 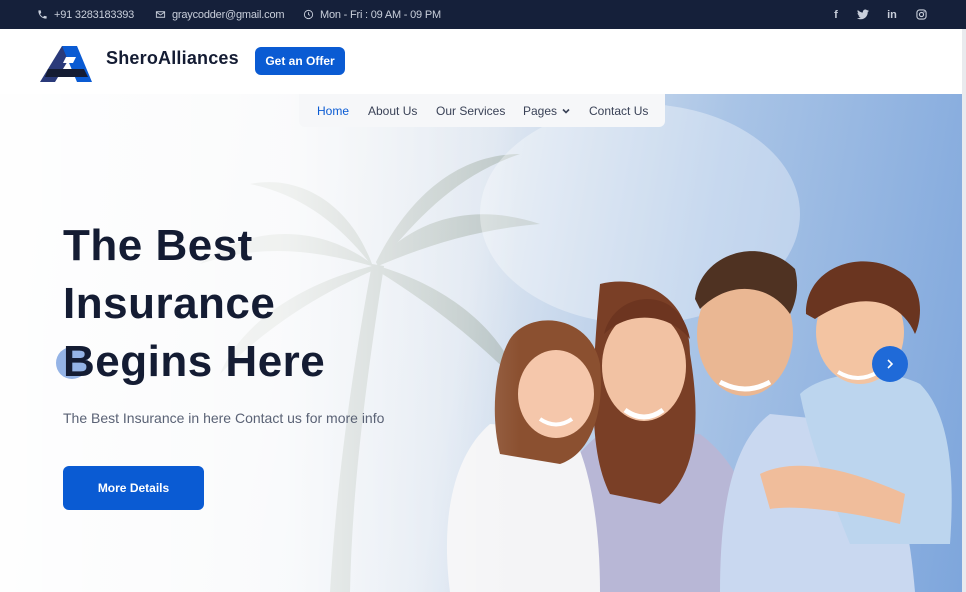 I want to click on phone-number: +91 3283183393, so click(x=94, y=14).